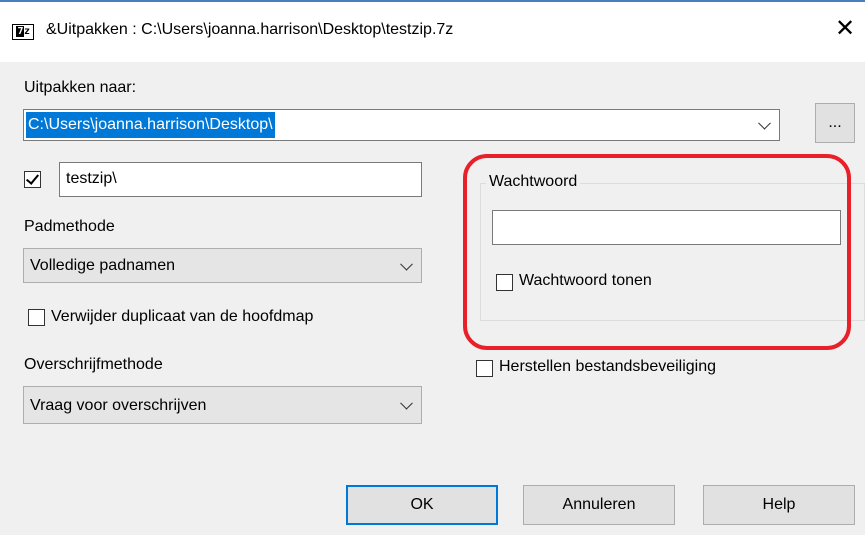 Image resolution: width=865 pixels, height=535 pixels. Describe the element at coordinates (599, 505) in the screenshot. I see `cancel-button: Annuleren` at that location.